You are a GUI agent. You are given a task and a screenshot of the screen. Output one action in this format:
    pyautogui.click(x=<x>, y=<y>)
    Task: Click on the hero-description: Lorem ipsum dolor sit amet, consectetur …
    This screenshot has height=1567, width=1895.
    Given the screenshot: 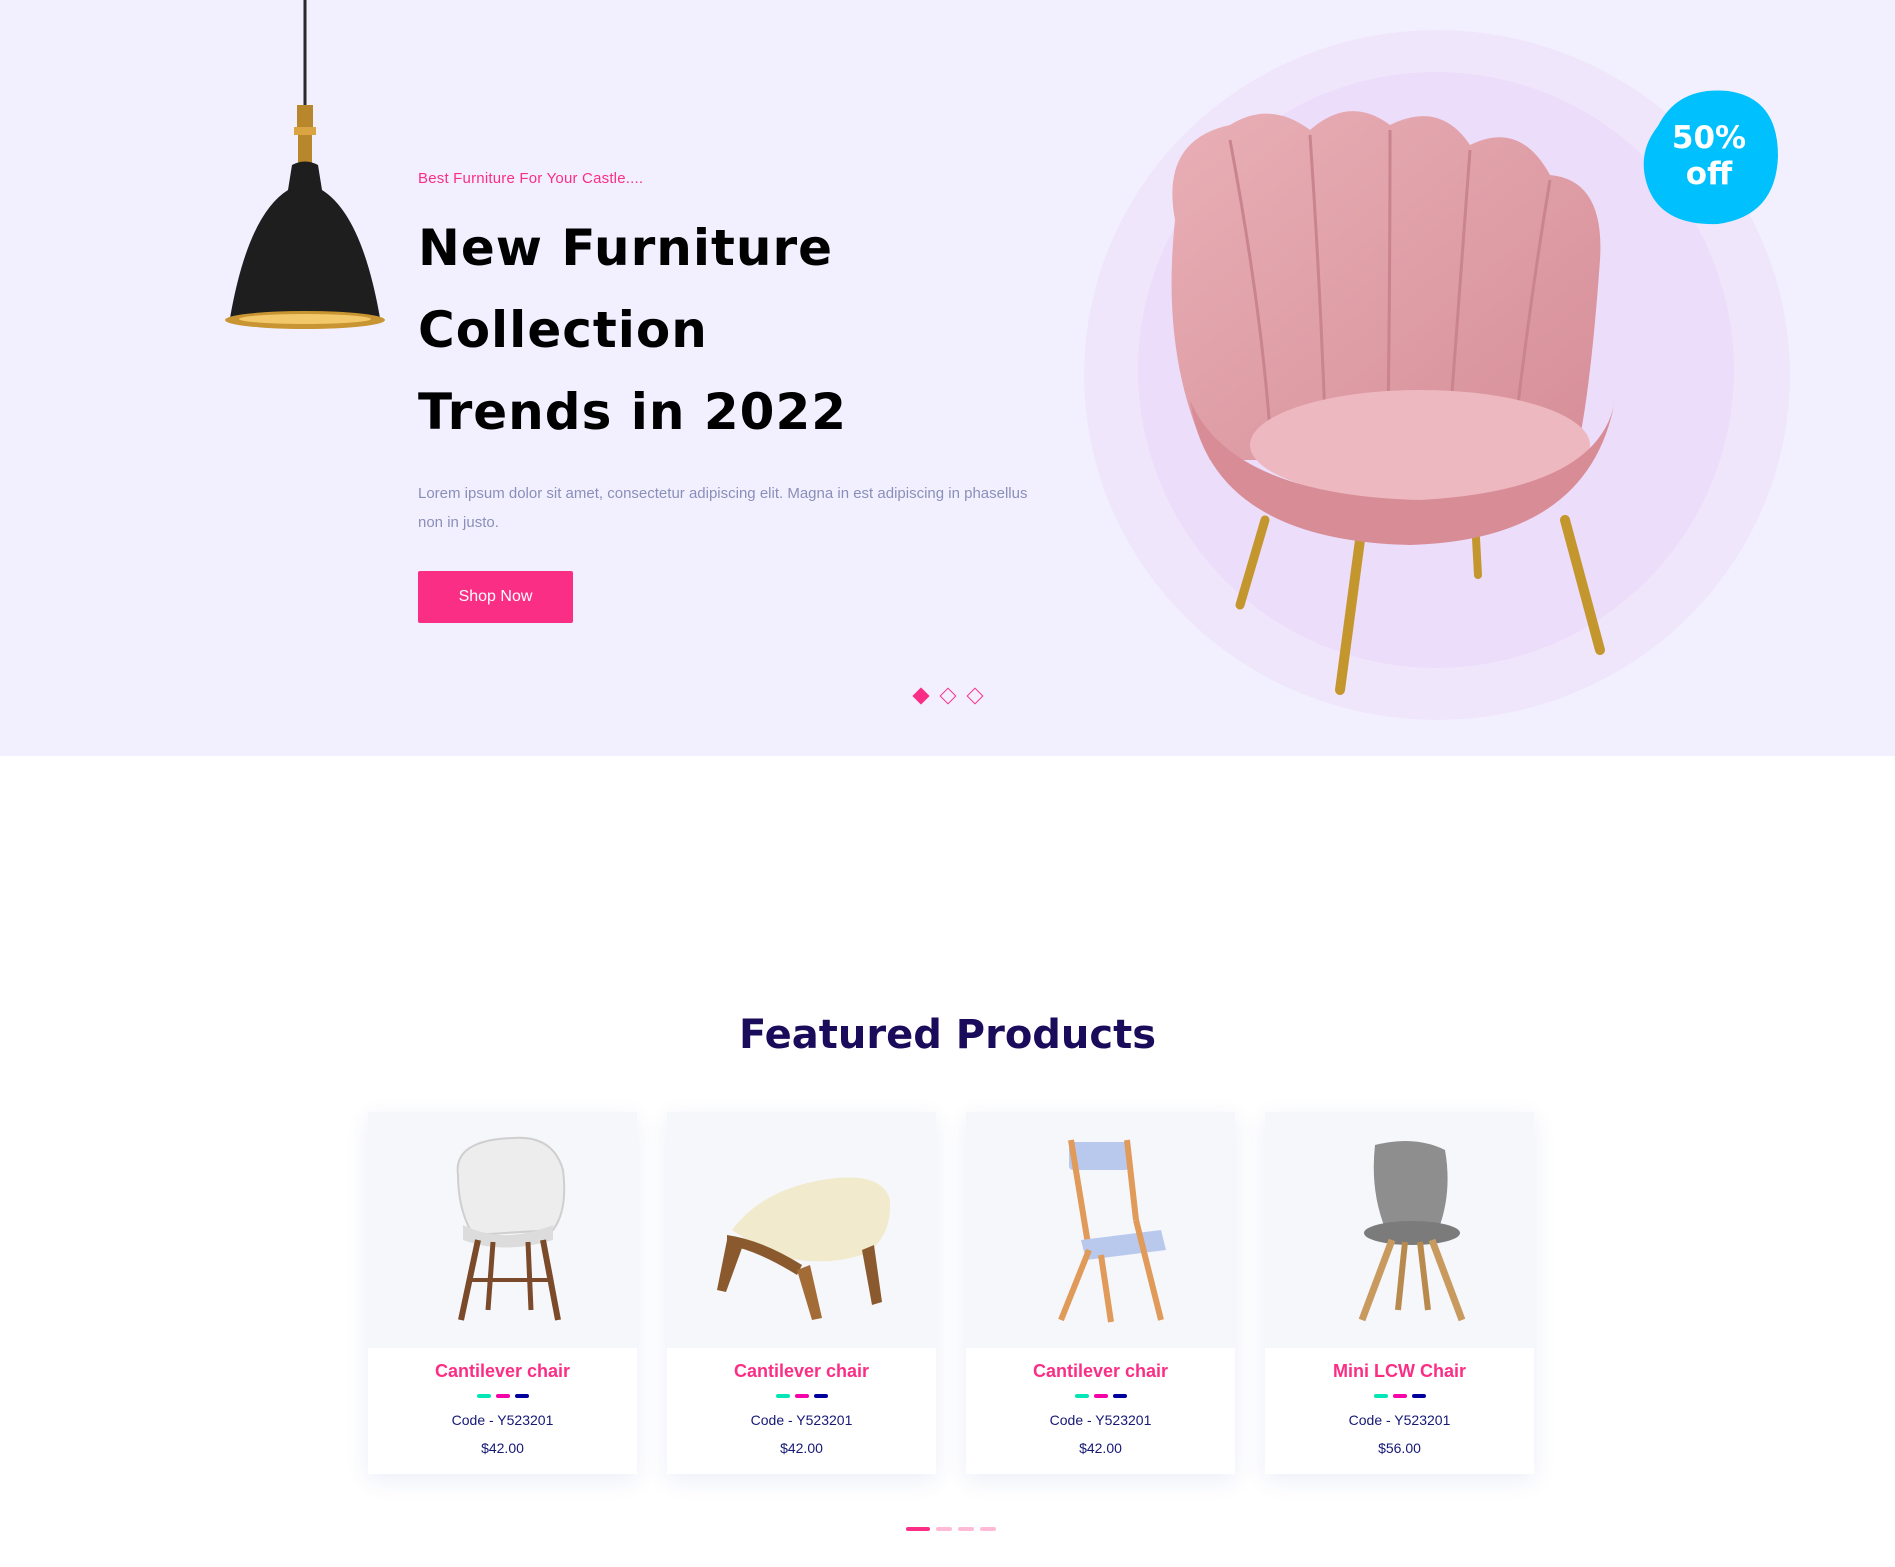 What is the action you would take?
    pyautogui.click(x=723, y=508)
    